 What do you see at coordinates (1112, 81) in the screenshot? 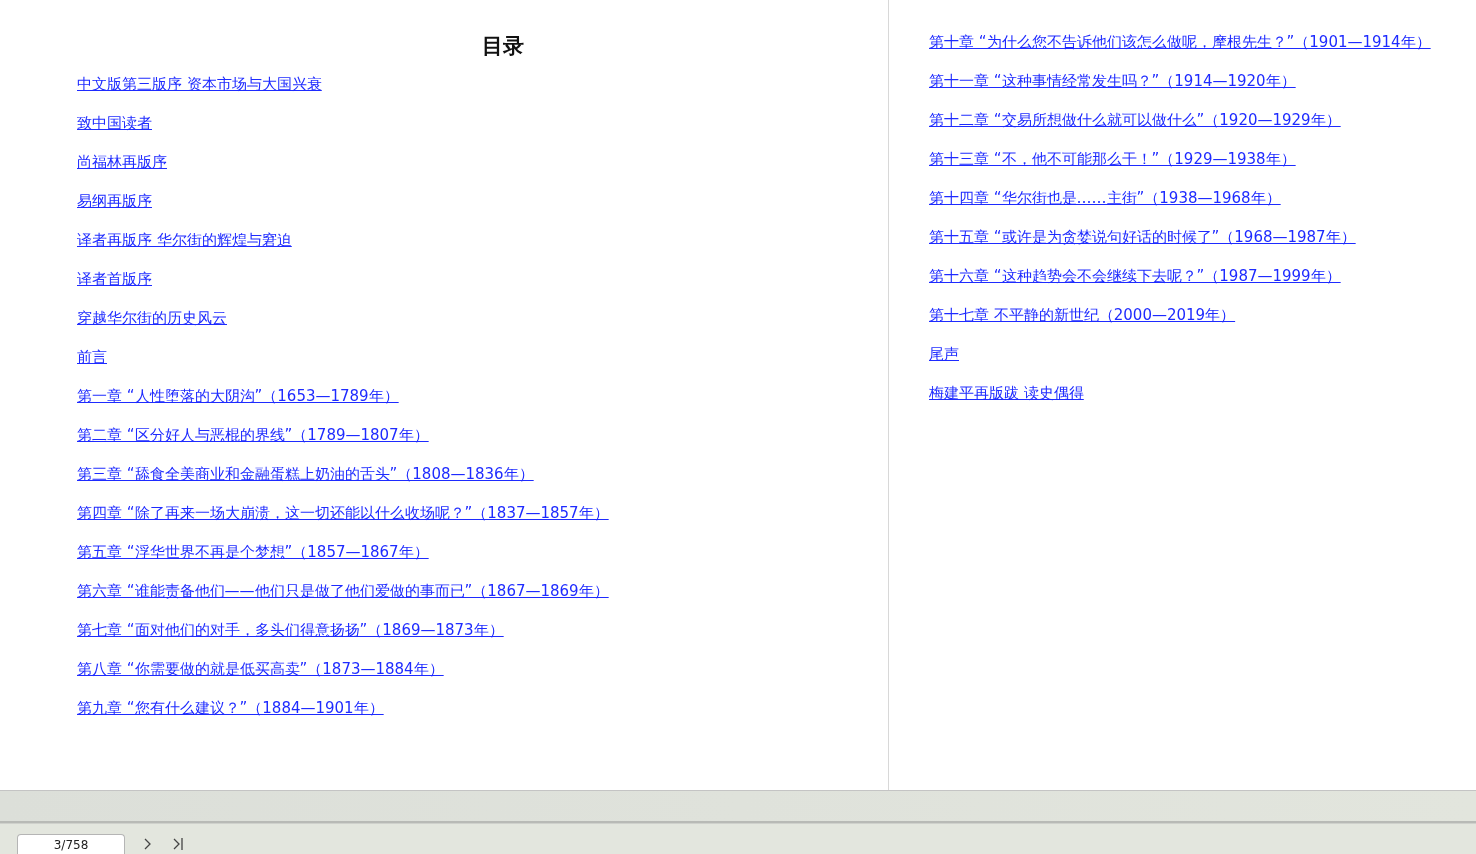
I see `toc-link: 第十一章 “这种事情经常发生吗？”（1914—1920年）` at bounding box center [1112, 81].